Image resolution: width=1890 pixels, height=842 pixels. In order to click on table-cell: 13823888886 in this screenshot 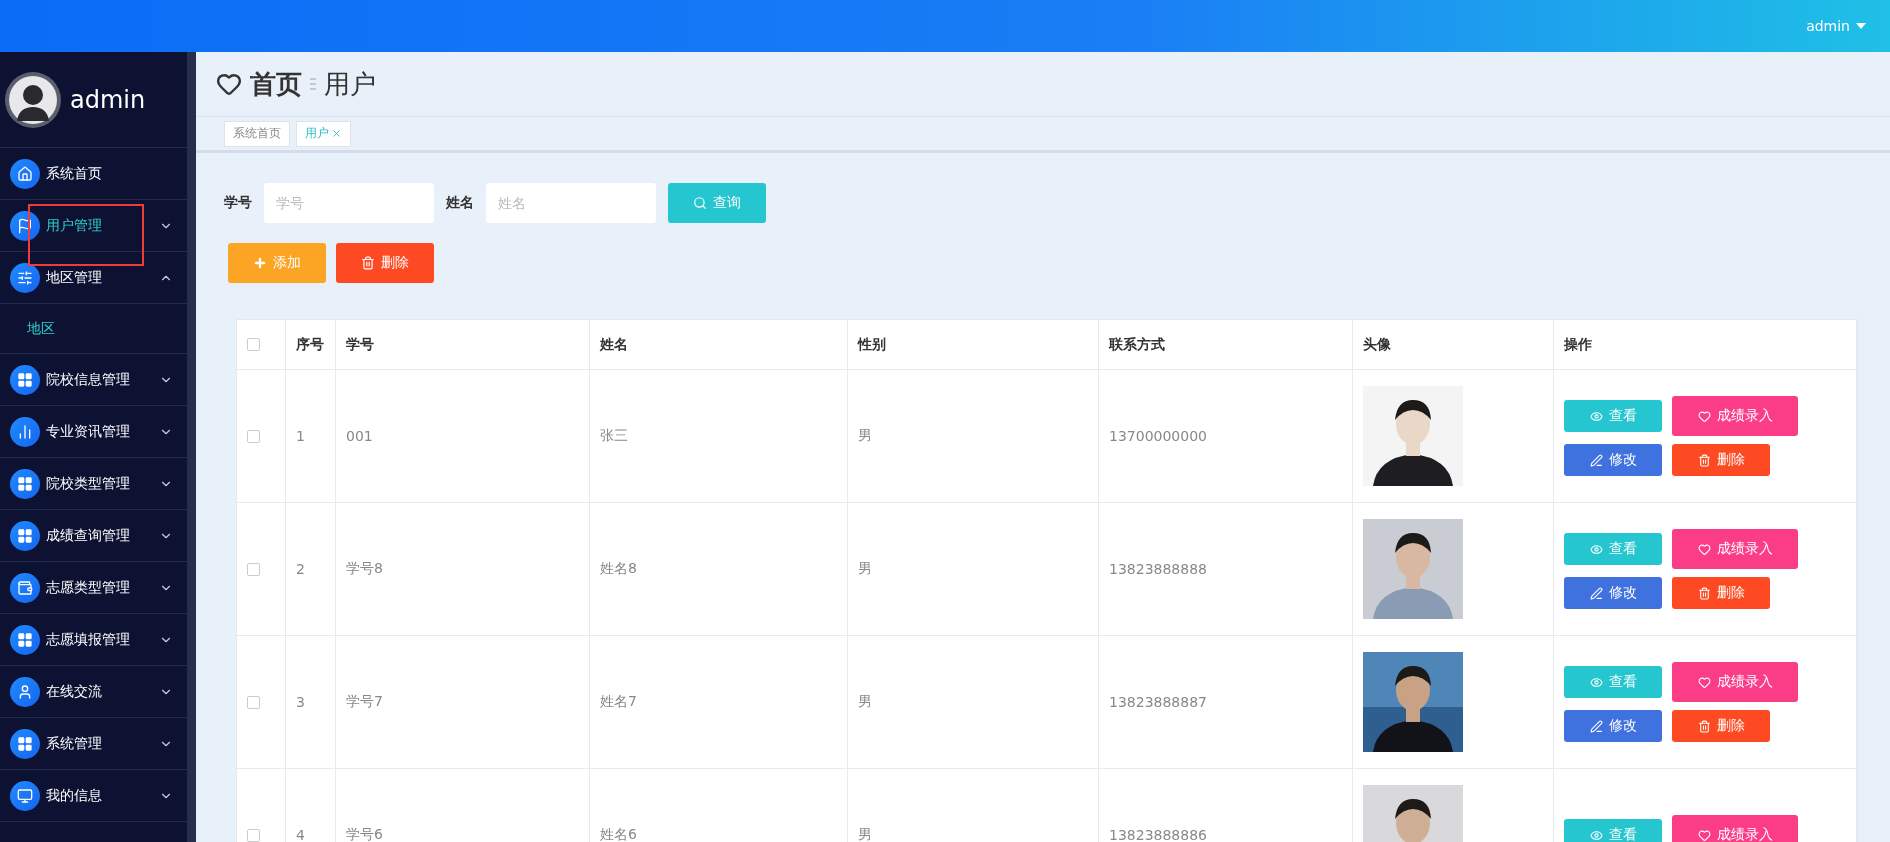, I will do `click(1158, 834)`.